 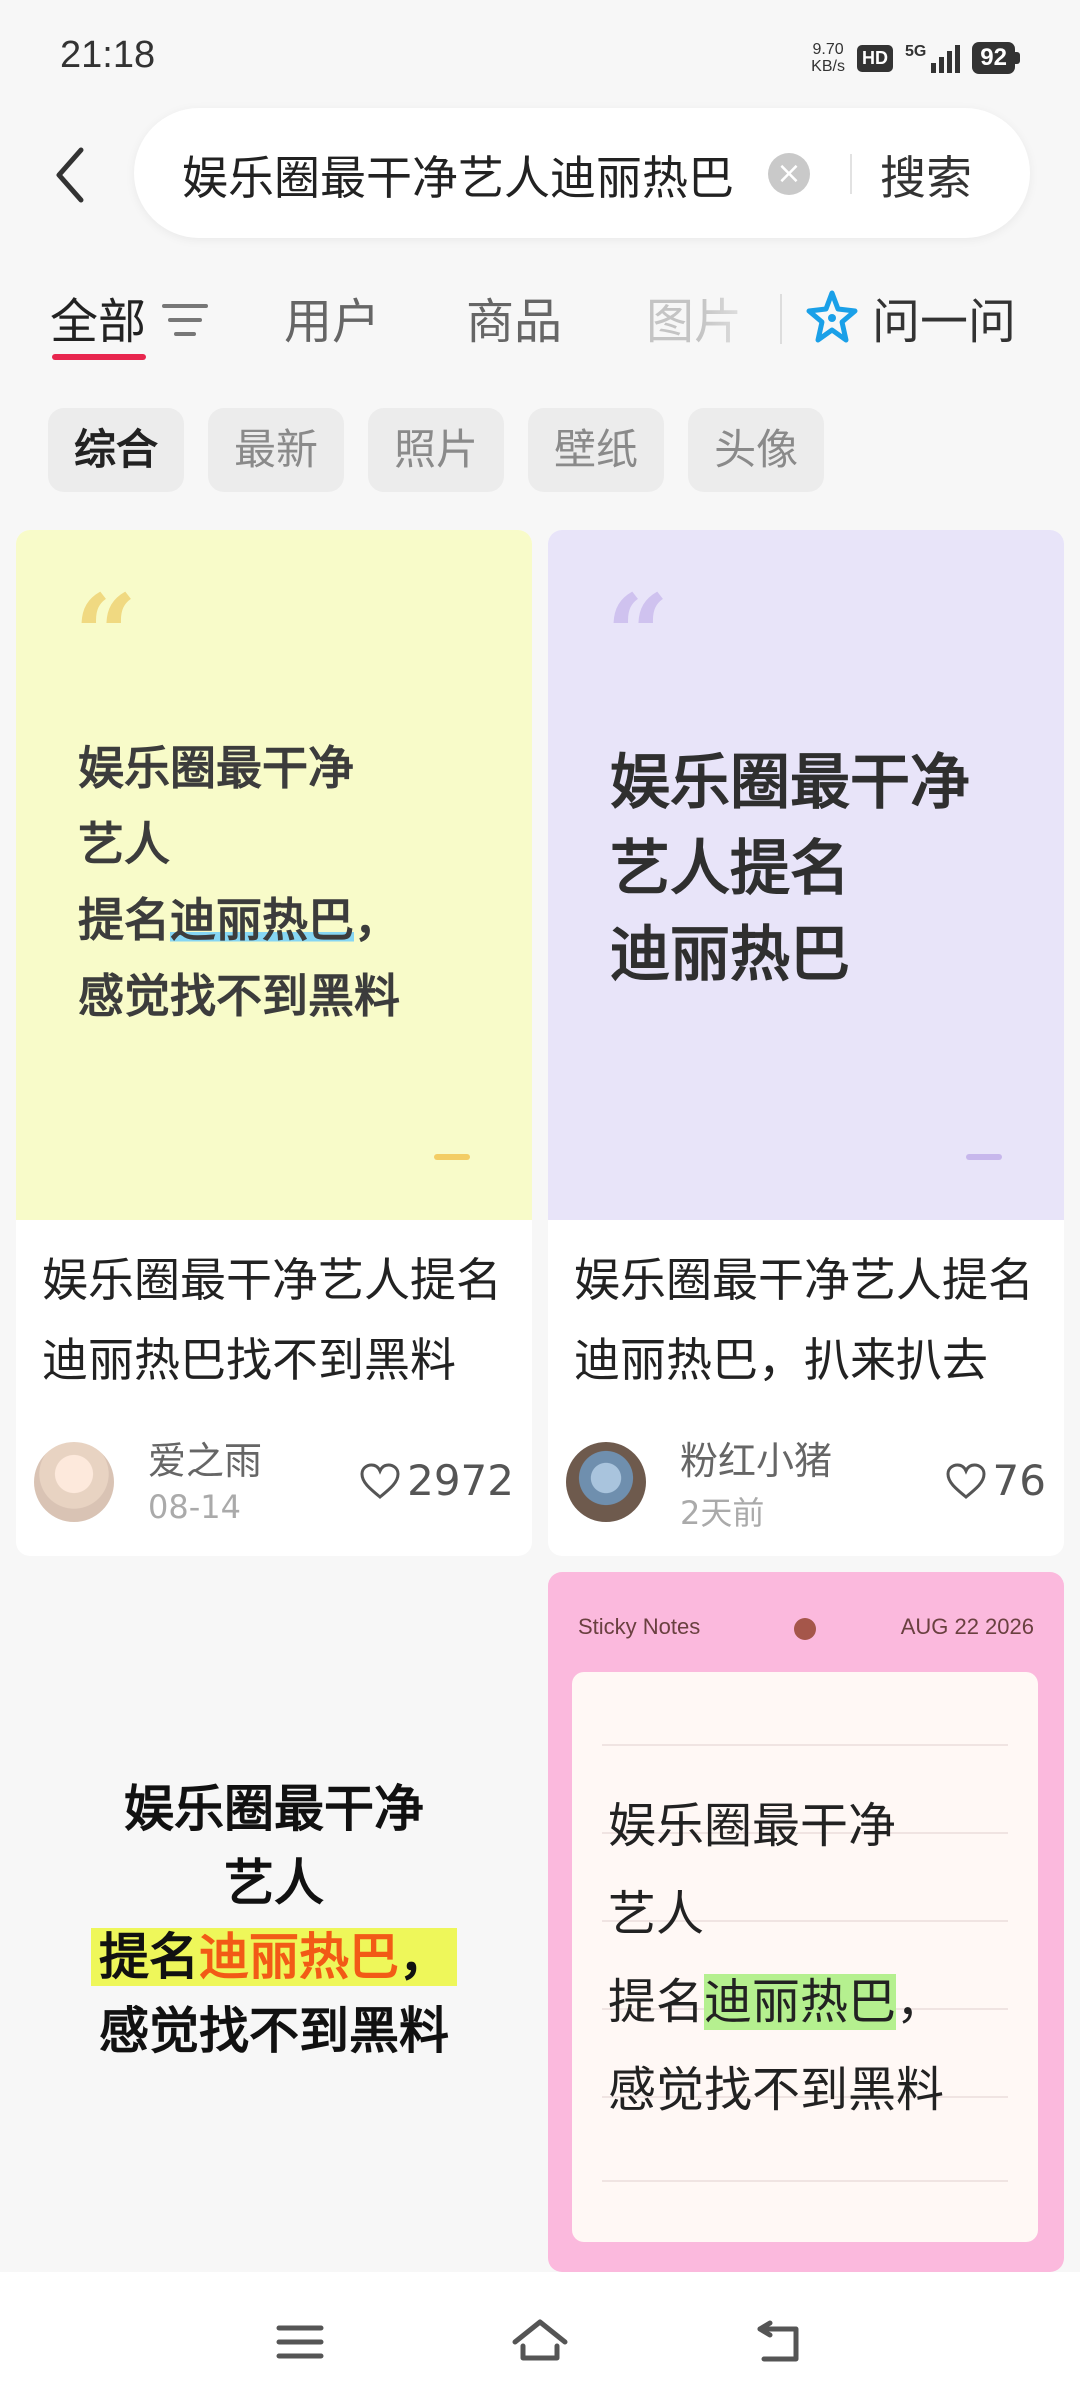 I want to click on card-footer: 爱之雨 08-14 2972, so click(x=274, y=1480).